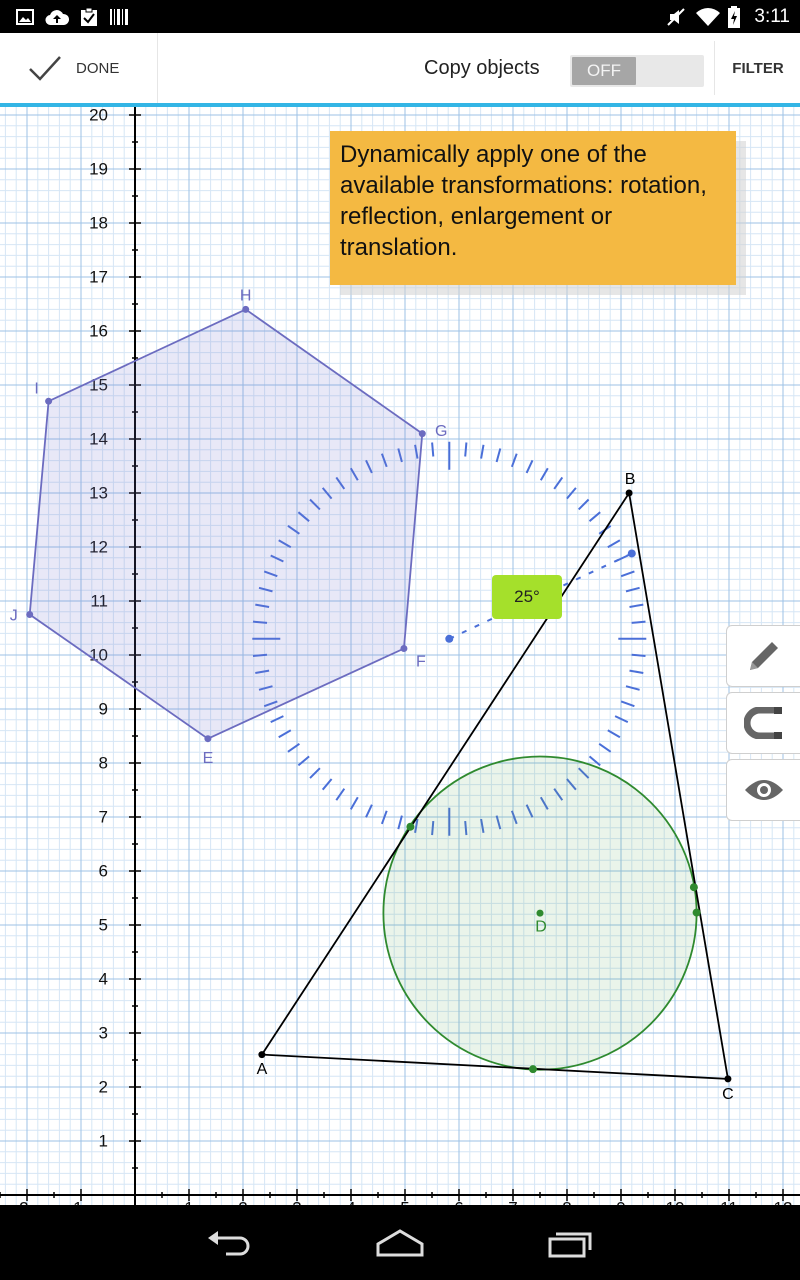 This screenshot has width=800, height=1280. I want to click on y-tick-label: 16, so click(98, 330).